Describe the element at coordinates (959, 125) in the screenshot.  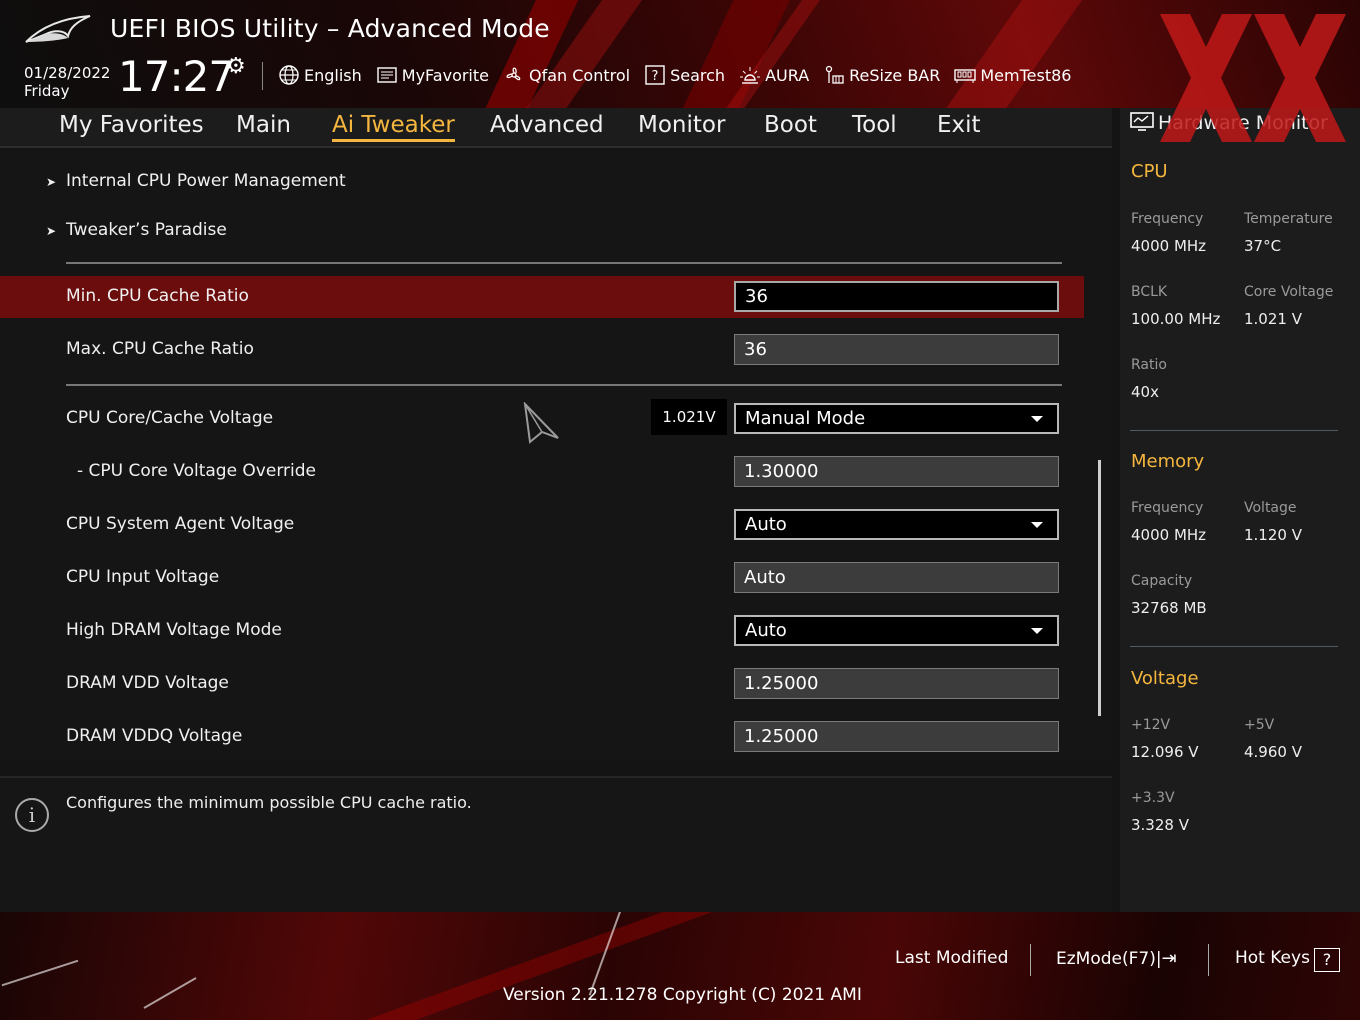
I see `tab-exit: Exit` at that location.